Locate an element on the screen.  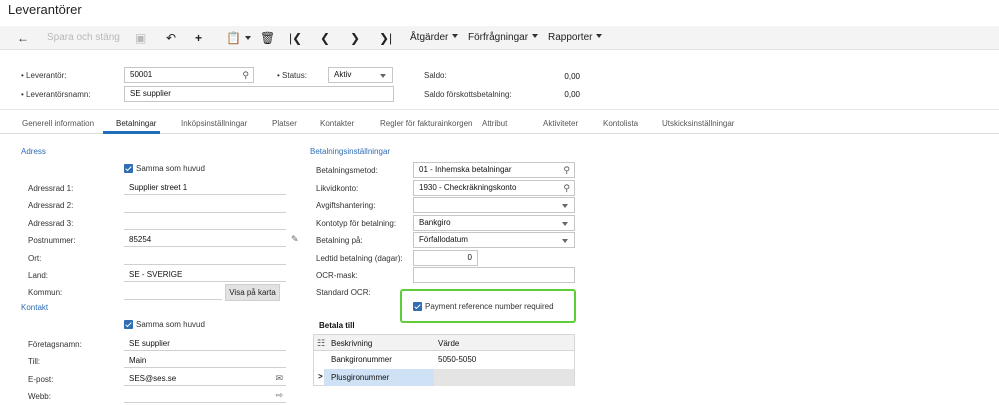
postal-code-field: 85254 is located at coordinates (205, 240).